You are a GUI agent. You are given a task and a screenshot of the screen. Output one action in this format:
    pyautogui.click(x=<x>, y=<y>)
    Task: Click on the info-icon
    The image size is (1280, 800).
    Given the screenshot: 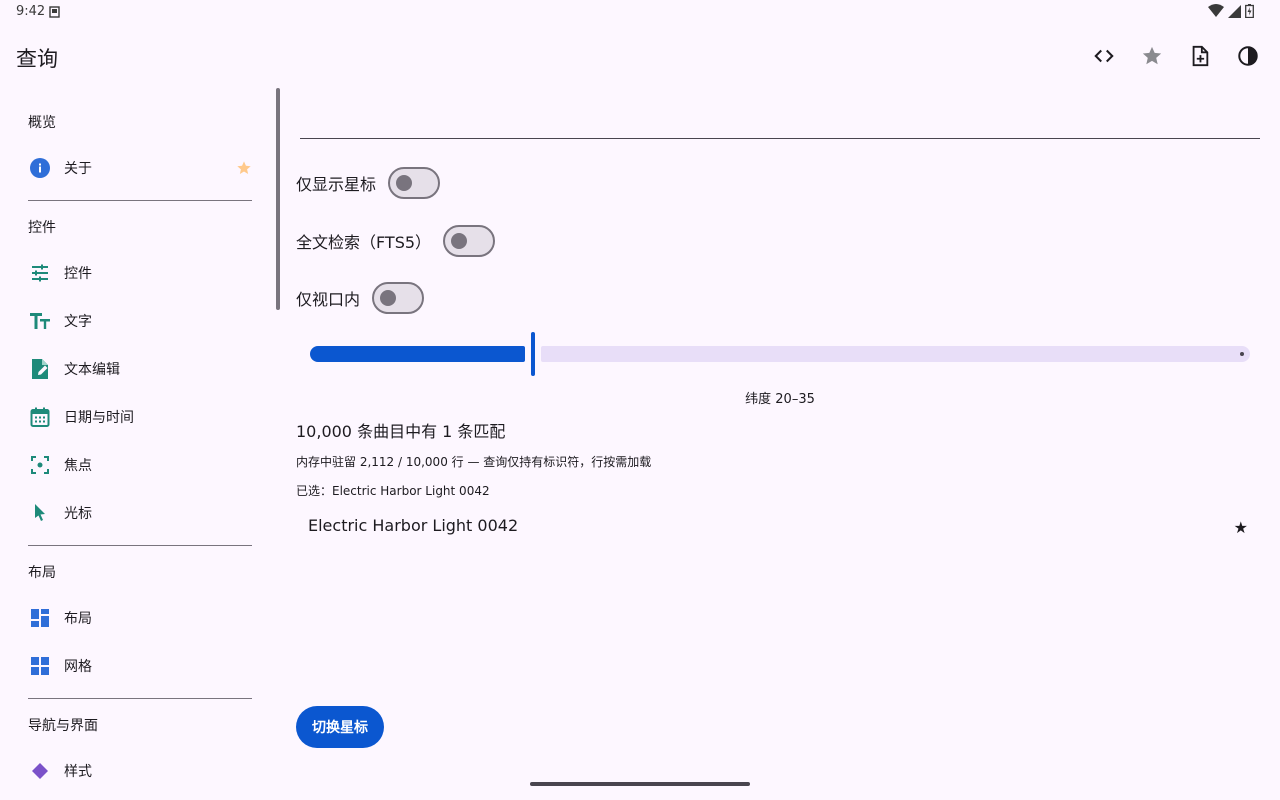 What is the action you would take?
    pyautogui.click(x=40, y=168)
    